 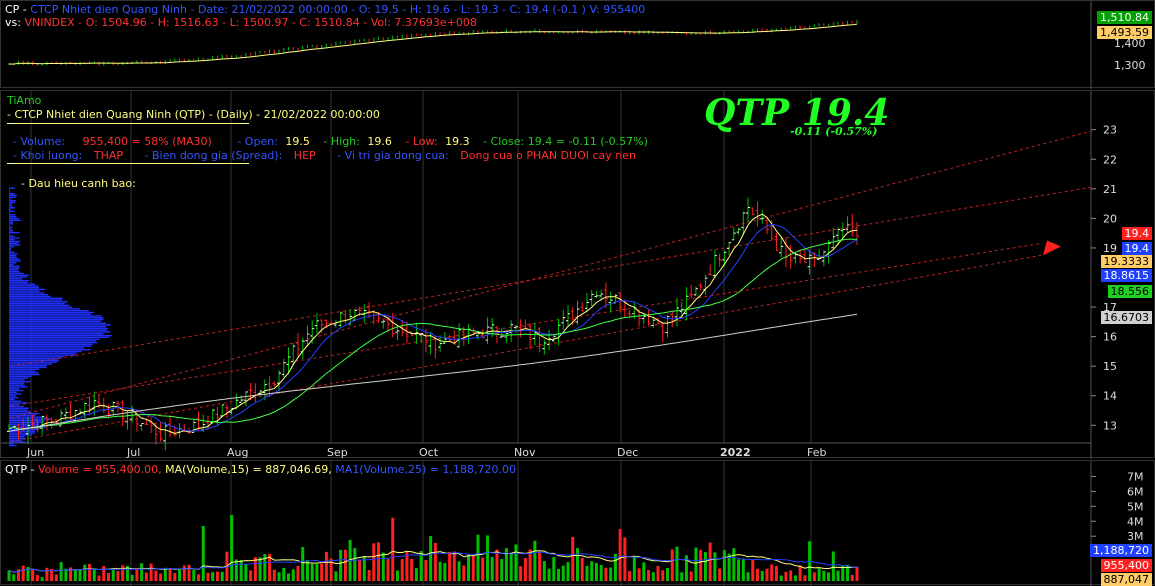 I want to click on volume-value: 955,400 = 58% (MA30), so click(x=147, y=141).